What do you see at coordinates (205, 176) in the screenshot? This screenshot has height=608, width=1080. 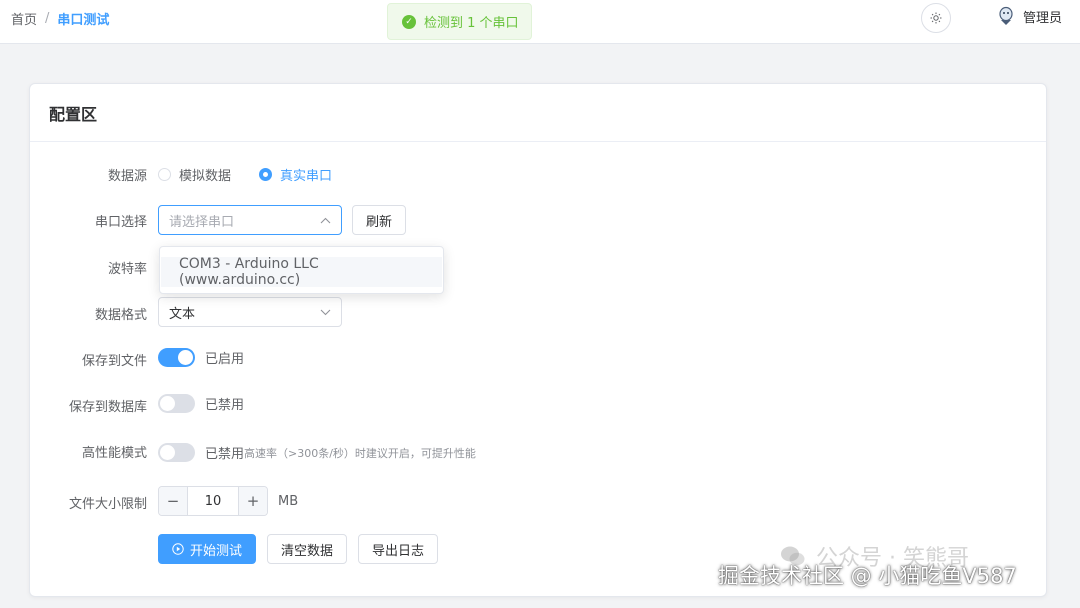 I see `radio-label: 模拟数据` at bounding box center [205, 176].